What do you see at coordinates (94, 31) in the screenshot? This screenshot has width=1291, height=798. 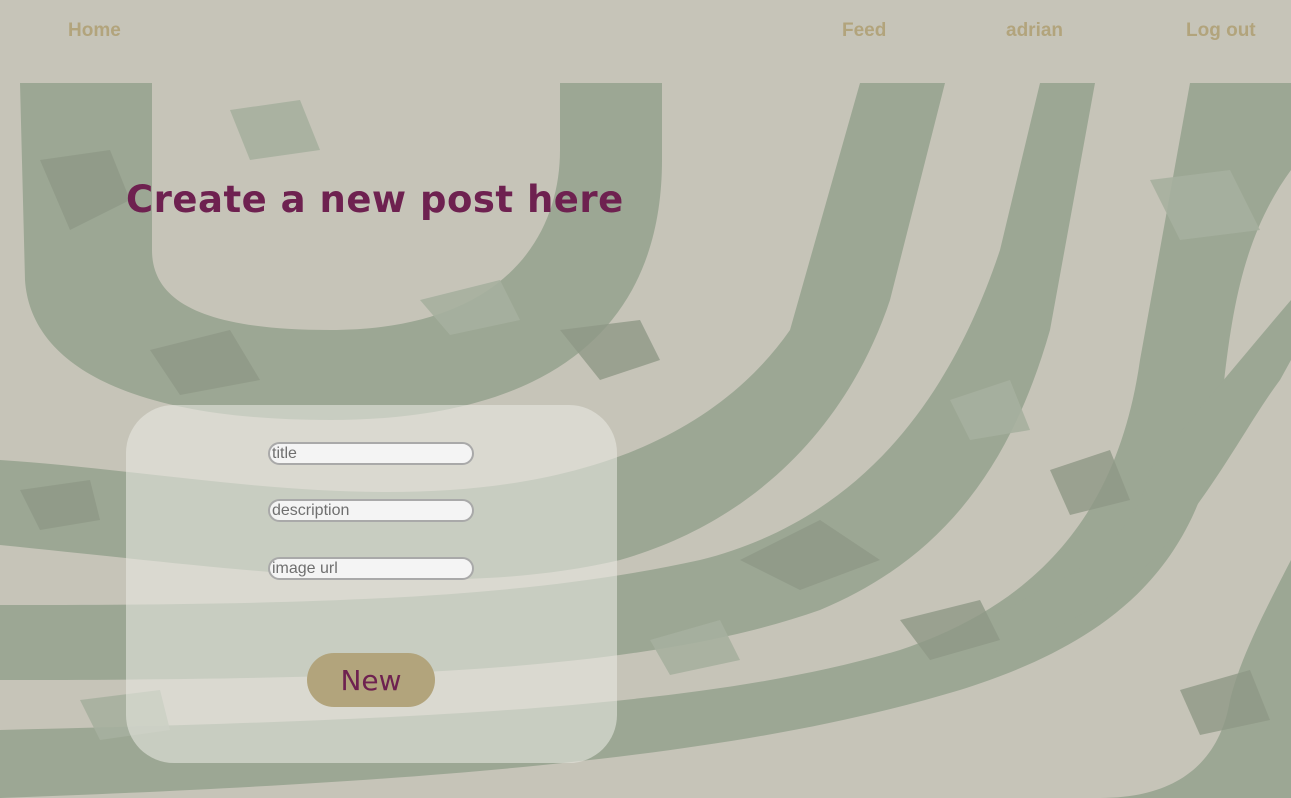 I see `nav-home-link: Home` at bounding box center [94, 31].